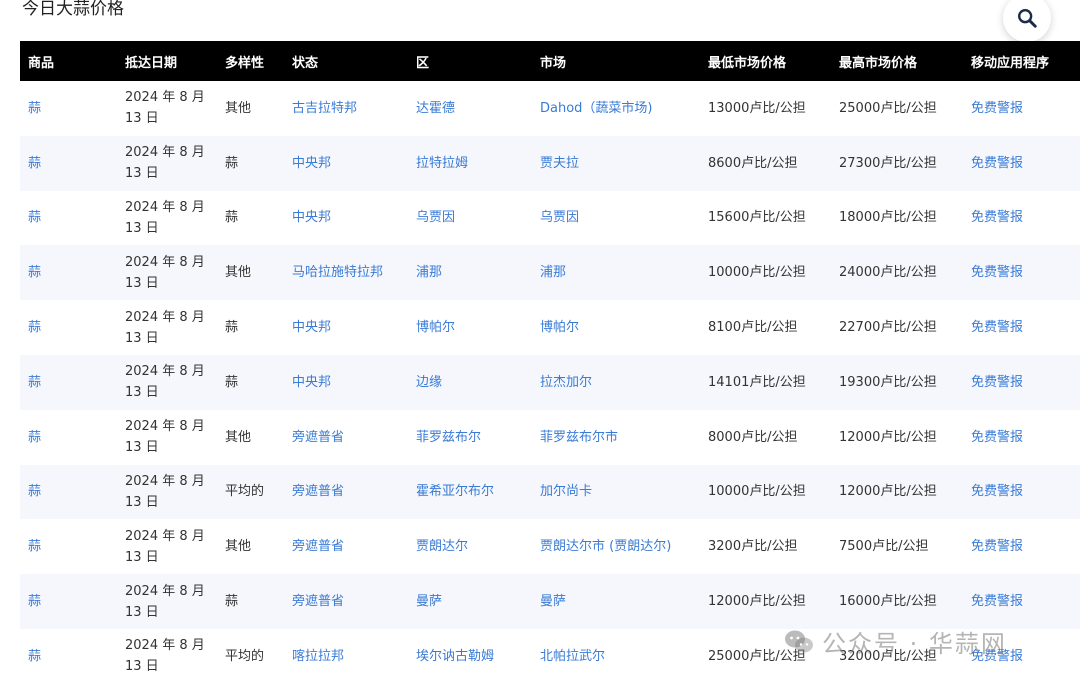 This screenshot has width=1080, height=687. What do you see at coordinates (616, 601) in the screenshot?
I see `row-market-link: 曼萨` at bounding box center [616, 601].